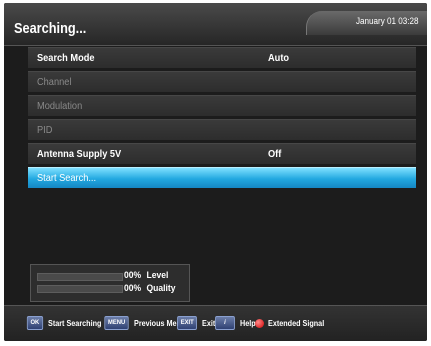 The height and width of the screenshot is (346, 431). I want to click on signal-meter: 00% Level 00% Quality, so click(110, 283).